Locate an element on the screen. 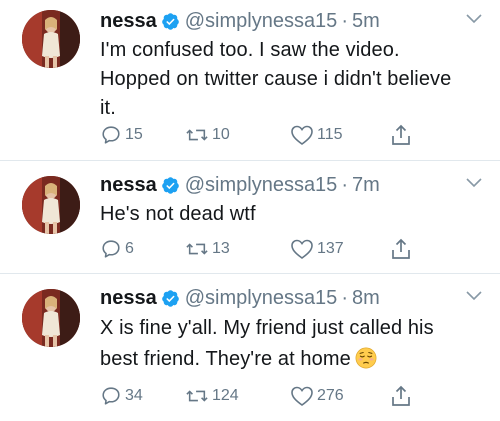 Image resolution: width=500 pixels, height=421 pixels. retweet-count: 124 is located at coordinates (225, 395).